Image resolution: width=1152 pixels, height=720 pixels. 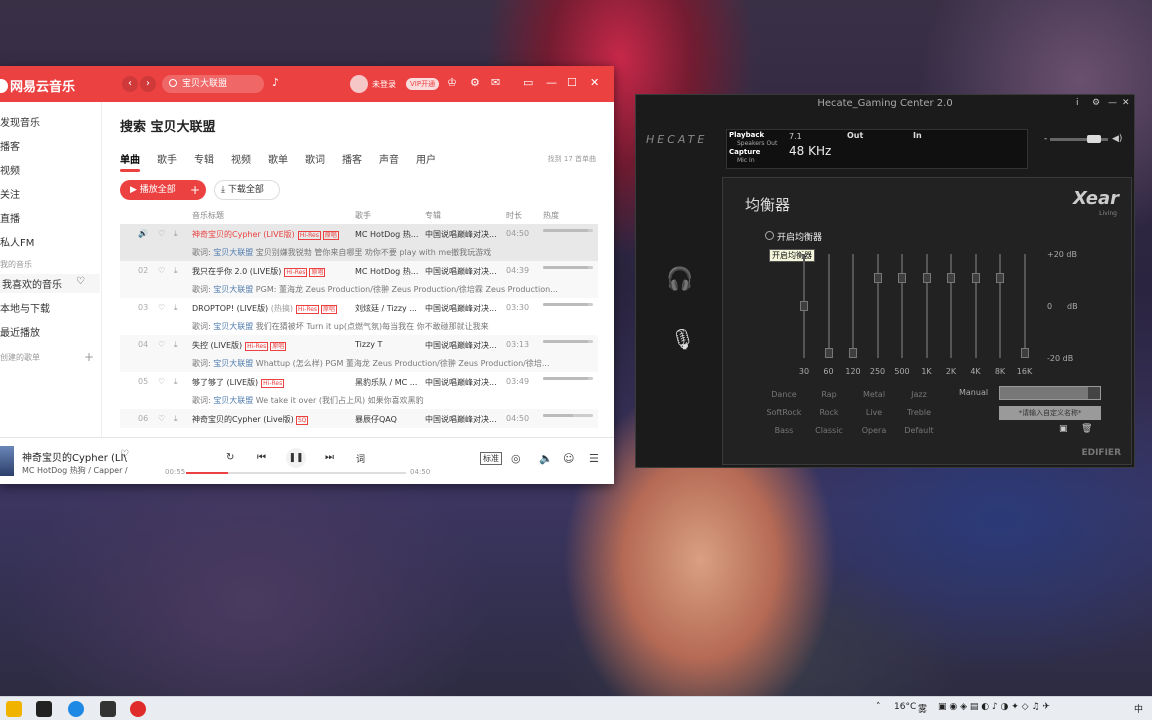 I want to click on file-explorer-icon, so click(x=14, y=709).